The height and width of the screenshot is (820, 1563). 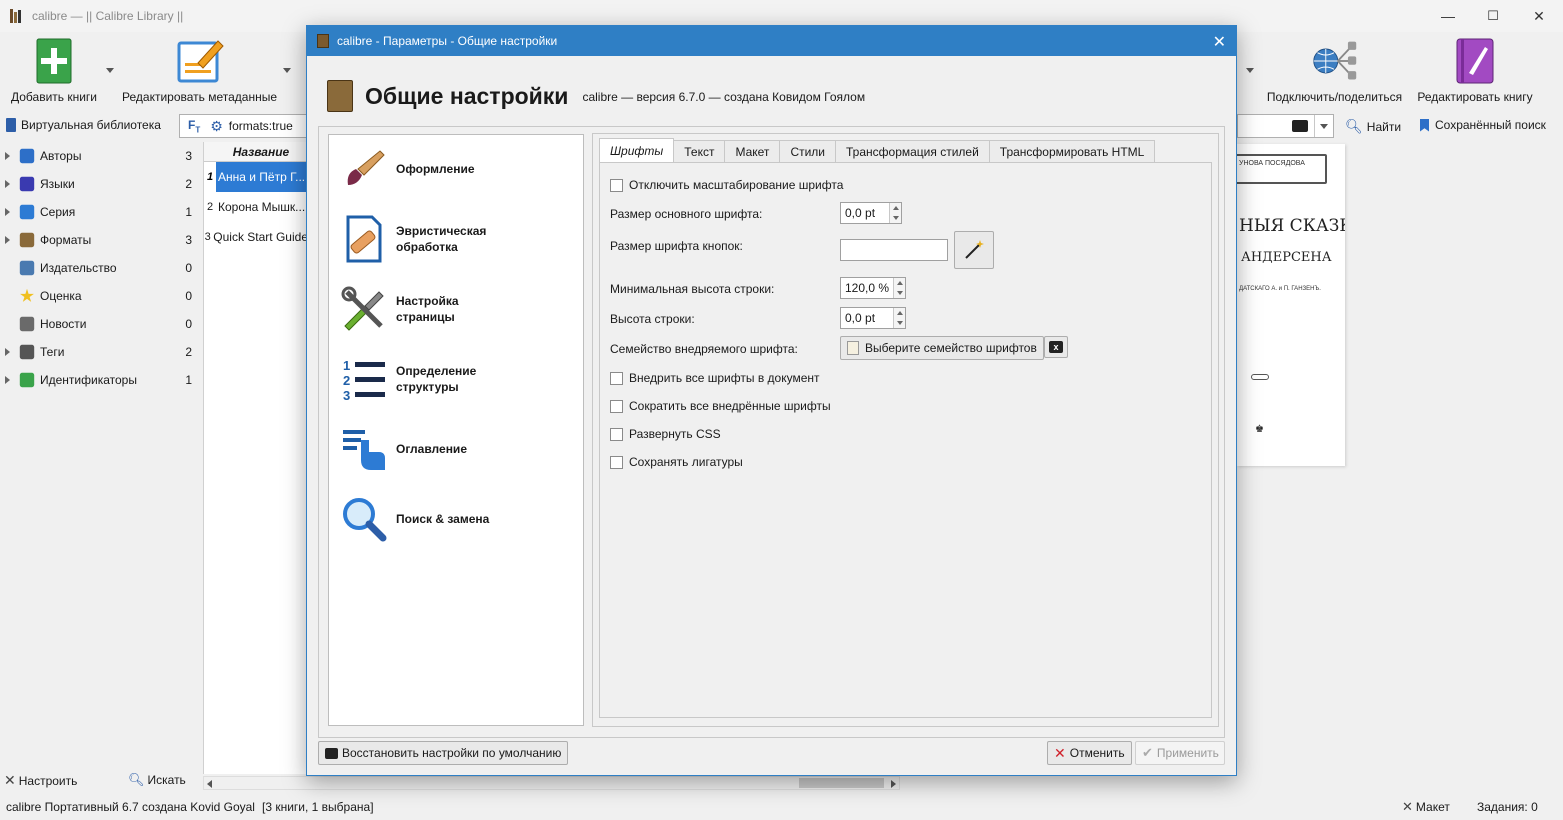 What do you see at coordinates (1060, 752) in the screenshot?
I see `cancel-x-icon: ✕` at bounding box center [1060, 752].